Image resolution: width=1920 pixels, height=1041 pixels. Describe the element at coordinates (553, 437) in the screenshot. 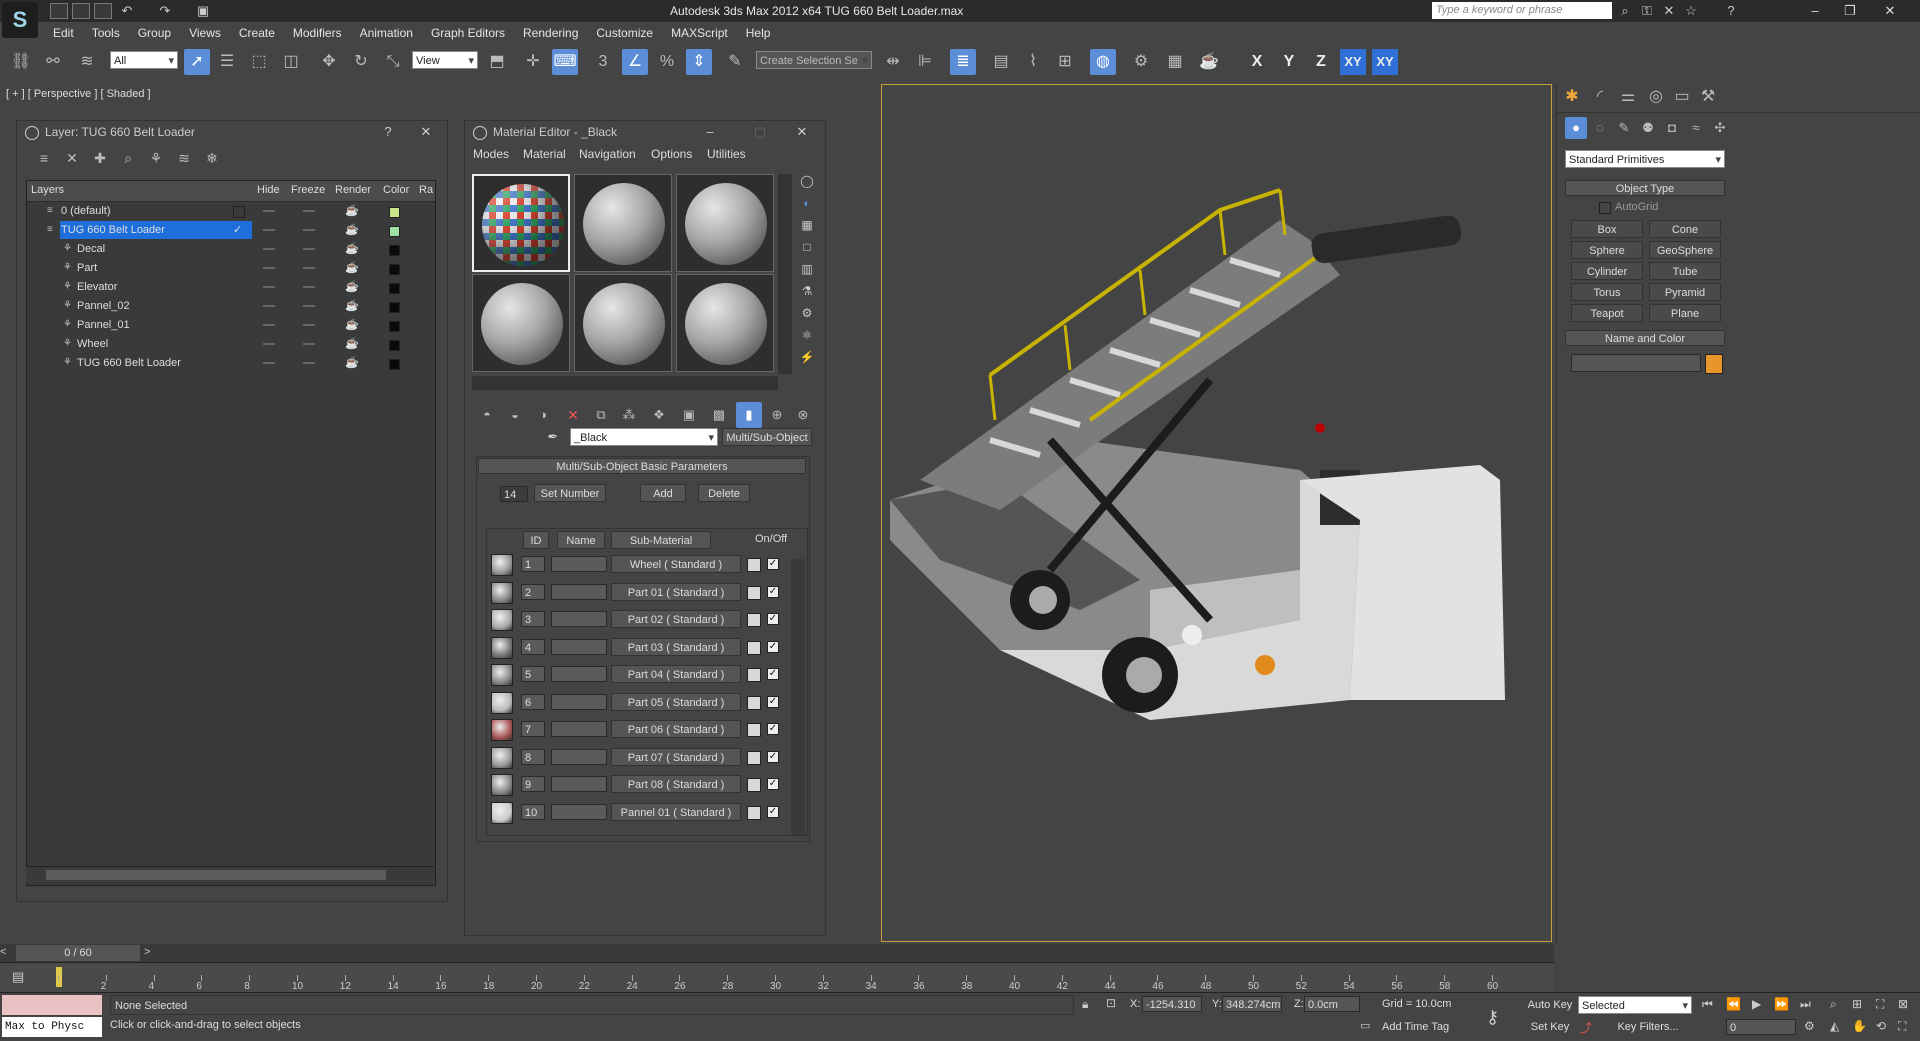

I see `pick-material-icon: ✒` at that location.